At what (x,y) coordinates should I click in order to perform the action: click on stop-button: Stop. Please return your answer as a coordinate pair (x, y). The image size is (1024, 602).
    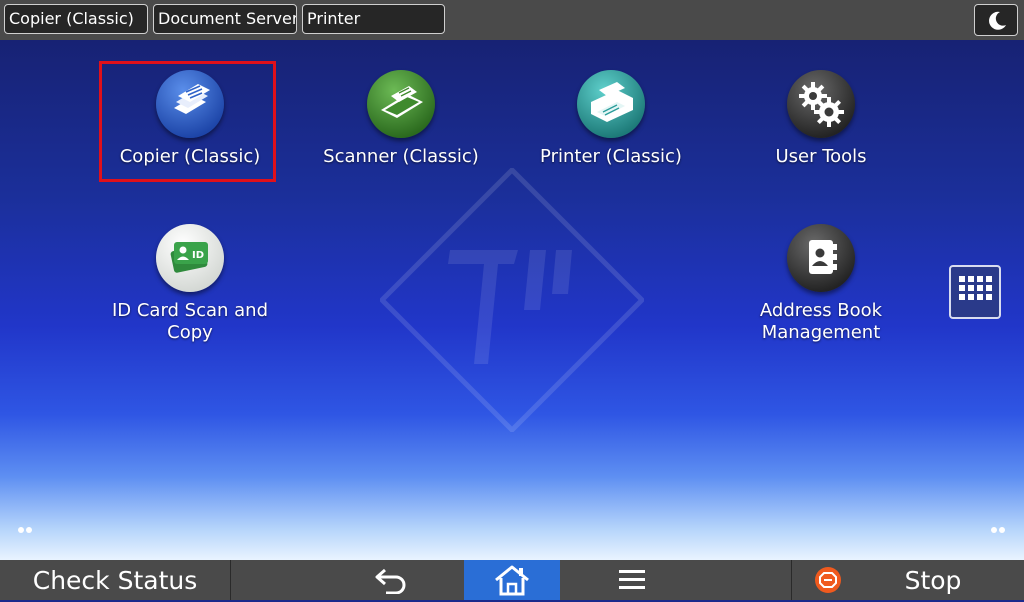
    Looking at the image, I should click on (908, 580).